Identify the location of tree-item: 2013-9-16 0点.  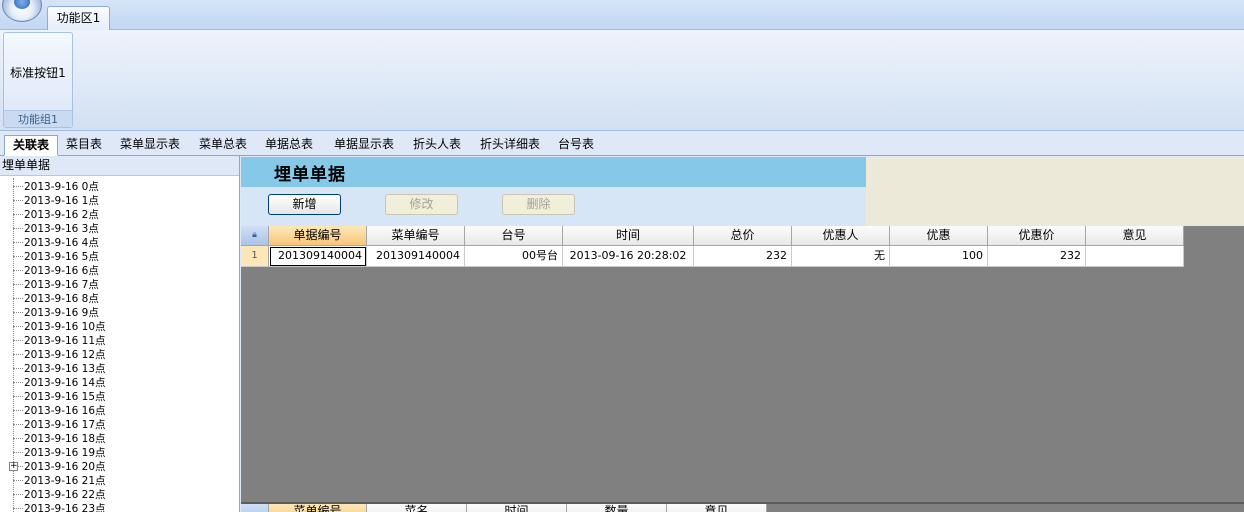
(61, 187).